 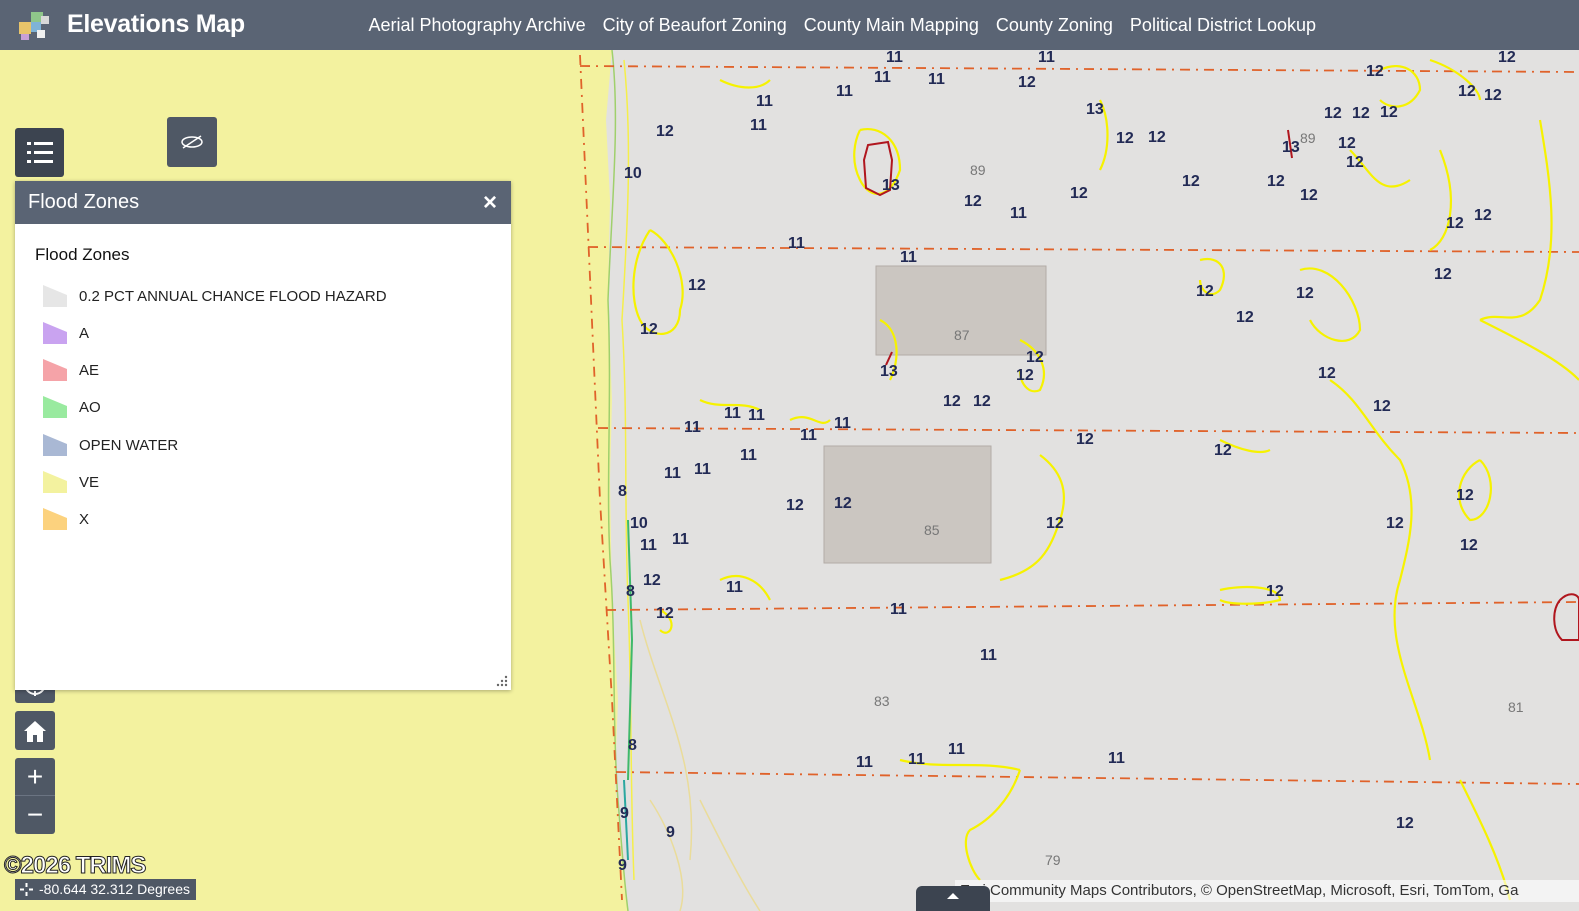 I want to click on legend-label: AE, so click(x=89, y=370).